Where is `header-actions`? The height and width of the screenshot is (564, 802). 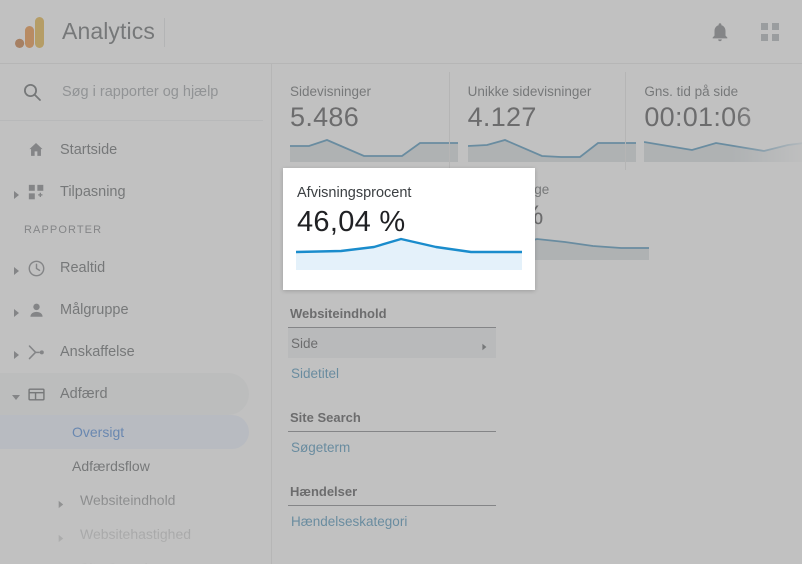
header-actions is located at coordinates (745, 32).